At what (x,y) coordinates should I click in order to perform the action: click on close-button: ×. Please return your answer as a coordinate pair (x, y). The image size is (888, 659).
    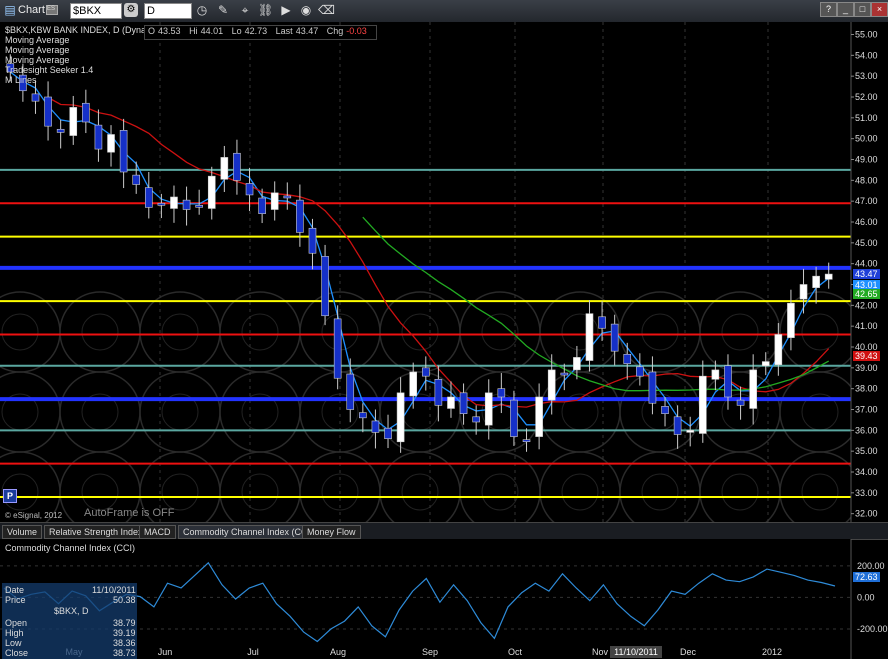
    Looking at the image, I should click on (879, 9).